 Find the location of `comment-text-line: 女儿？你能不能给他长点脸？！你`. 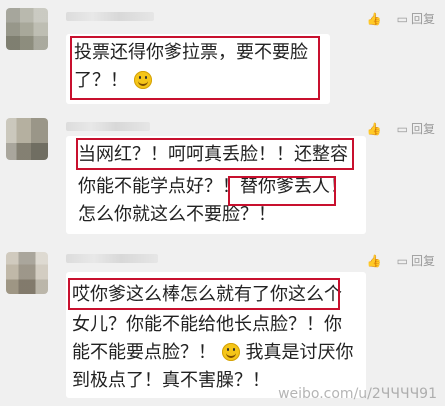

comment-text-line: 女儿？你能不能给他长点脸？！你 is located at coordinates (207, 324).